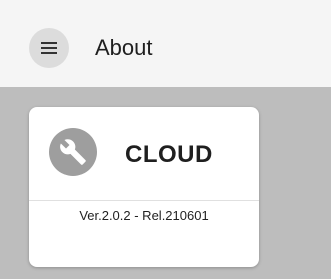  I want to click on app-icon-circle, so click(73, 152).